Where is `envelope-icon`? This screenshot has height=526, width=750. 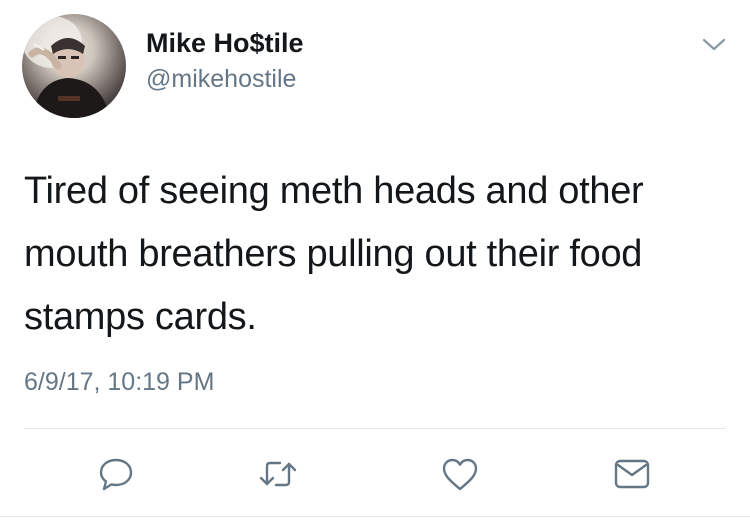
envelope-icon is located at coordinates (632, 476).